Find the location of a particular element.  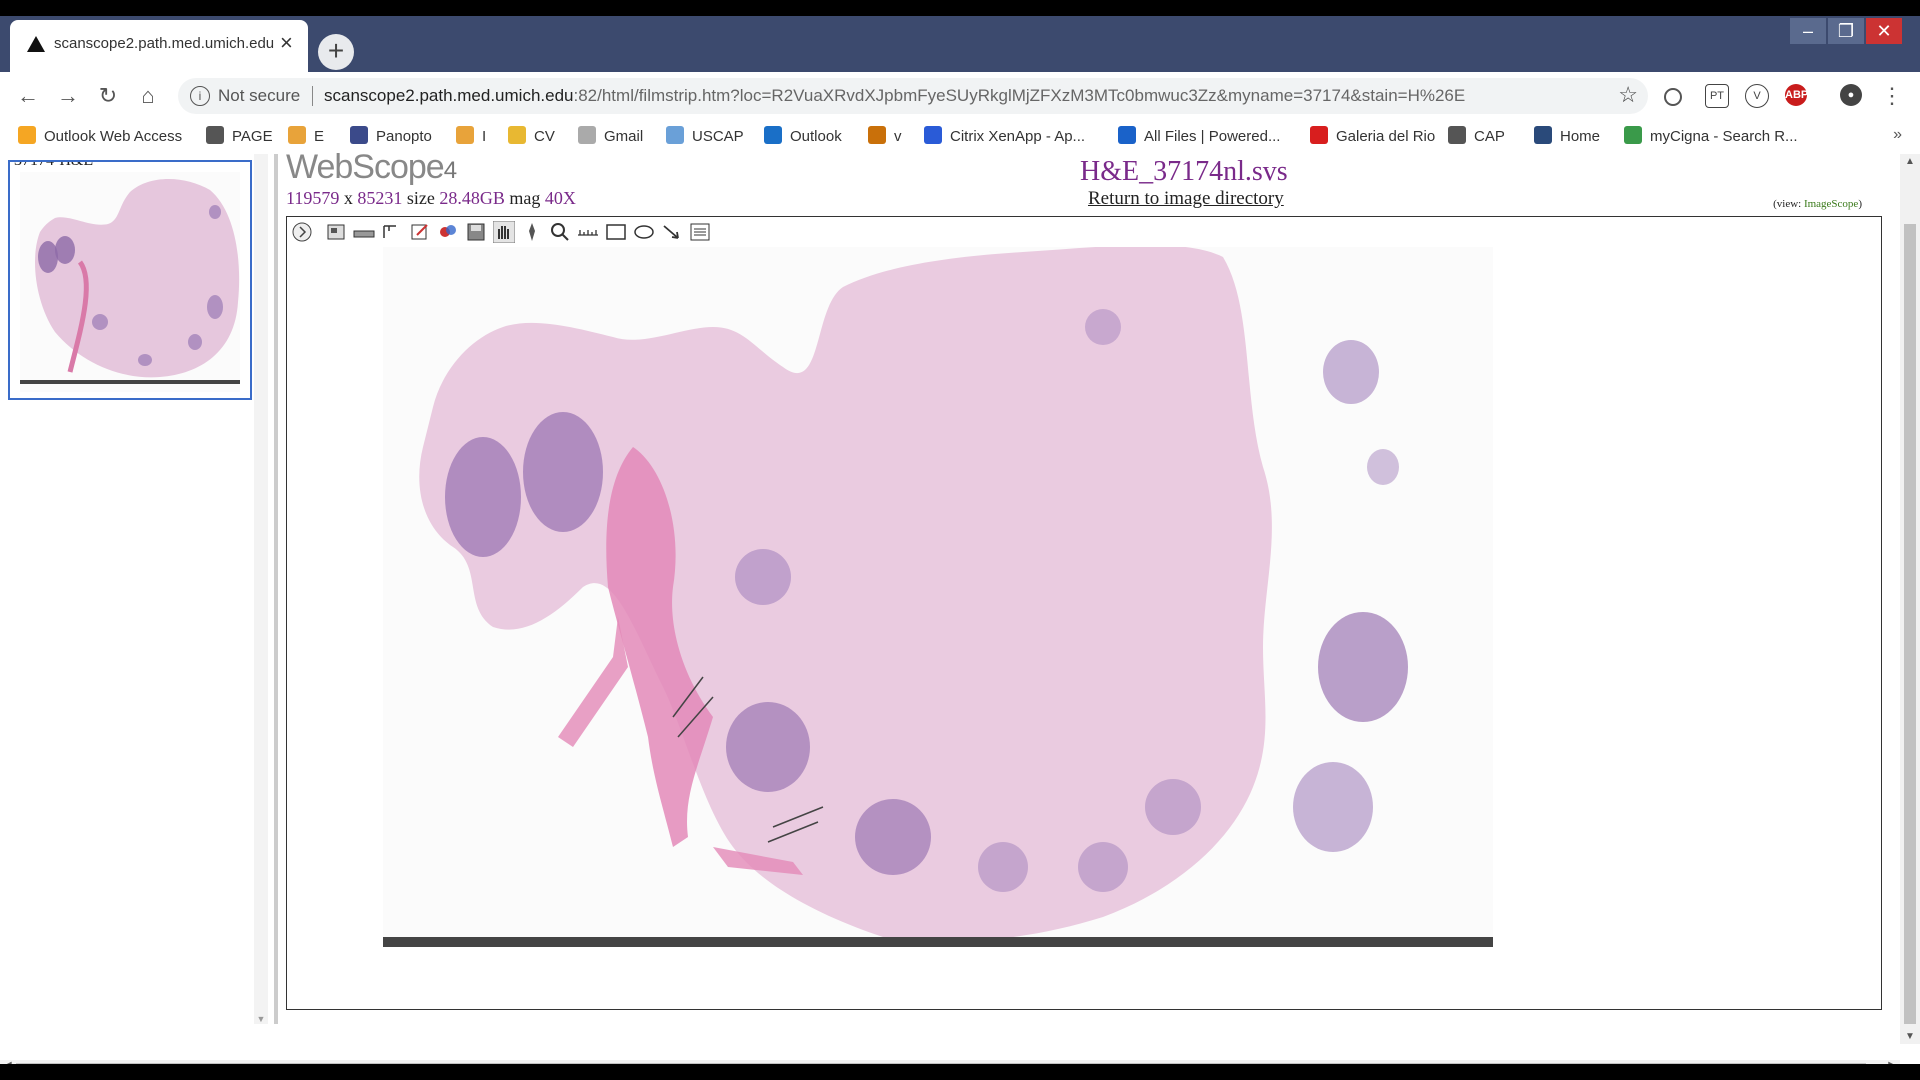

bookmark-item: Home is located at coordinates (1567, 135).